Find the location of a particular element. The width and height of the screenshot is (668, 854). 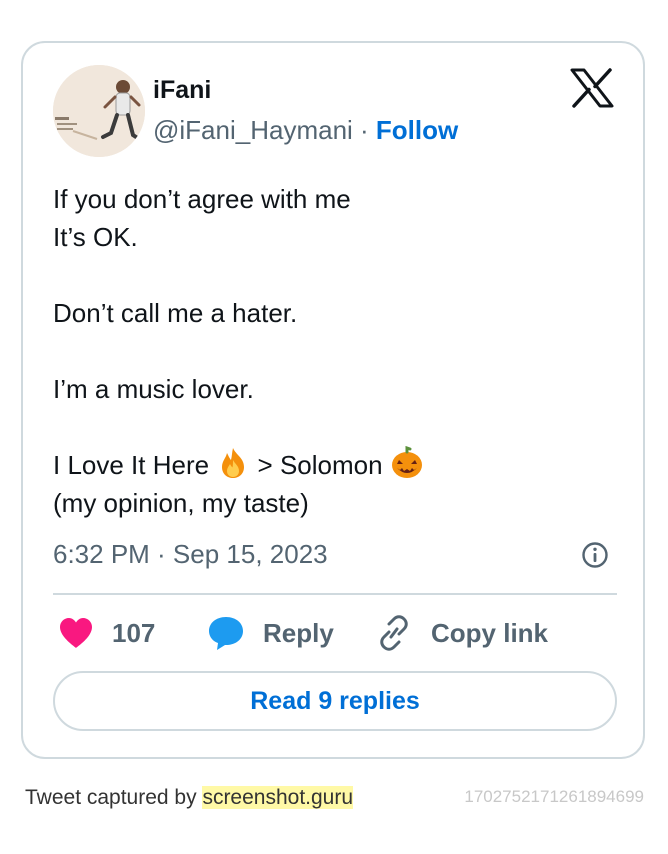

tweet-id: 1702752171261894699 is located at coordinates (554, 796).